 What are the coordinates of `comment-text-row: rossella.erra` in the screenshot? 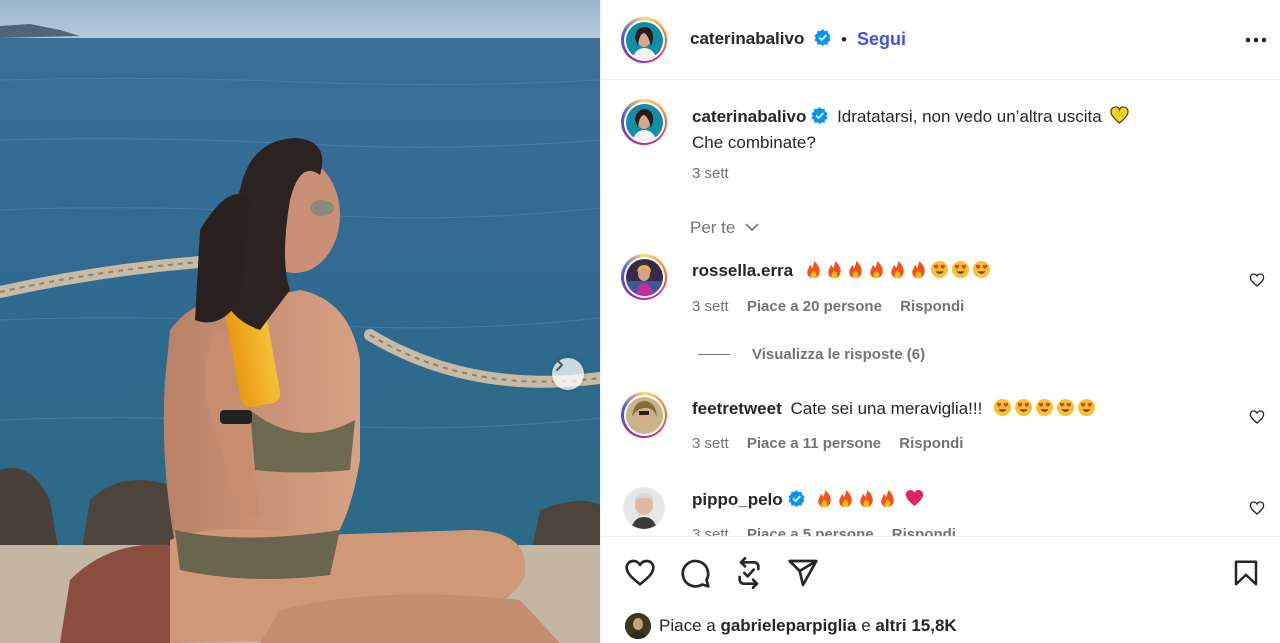 It's located at (842, 271).